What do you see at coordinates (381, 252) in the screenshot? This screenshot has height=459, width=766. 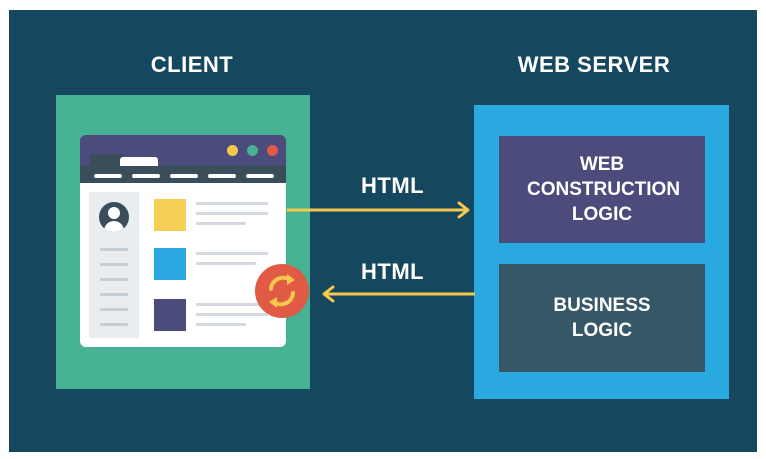 I see `arrows-layer` at bounding box center [381, 252].